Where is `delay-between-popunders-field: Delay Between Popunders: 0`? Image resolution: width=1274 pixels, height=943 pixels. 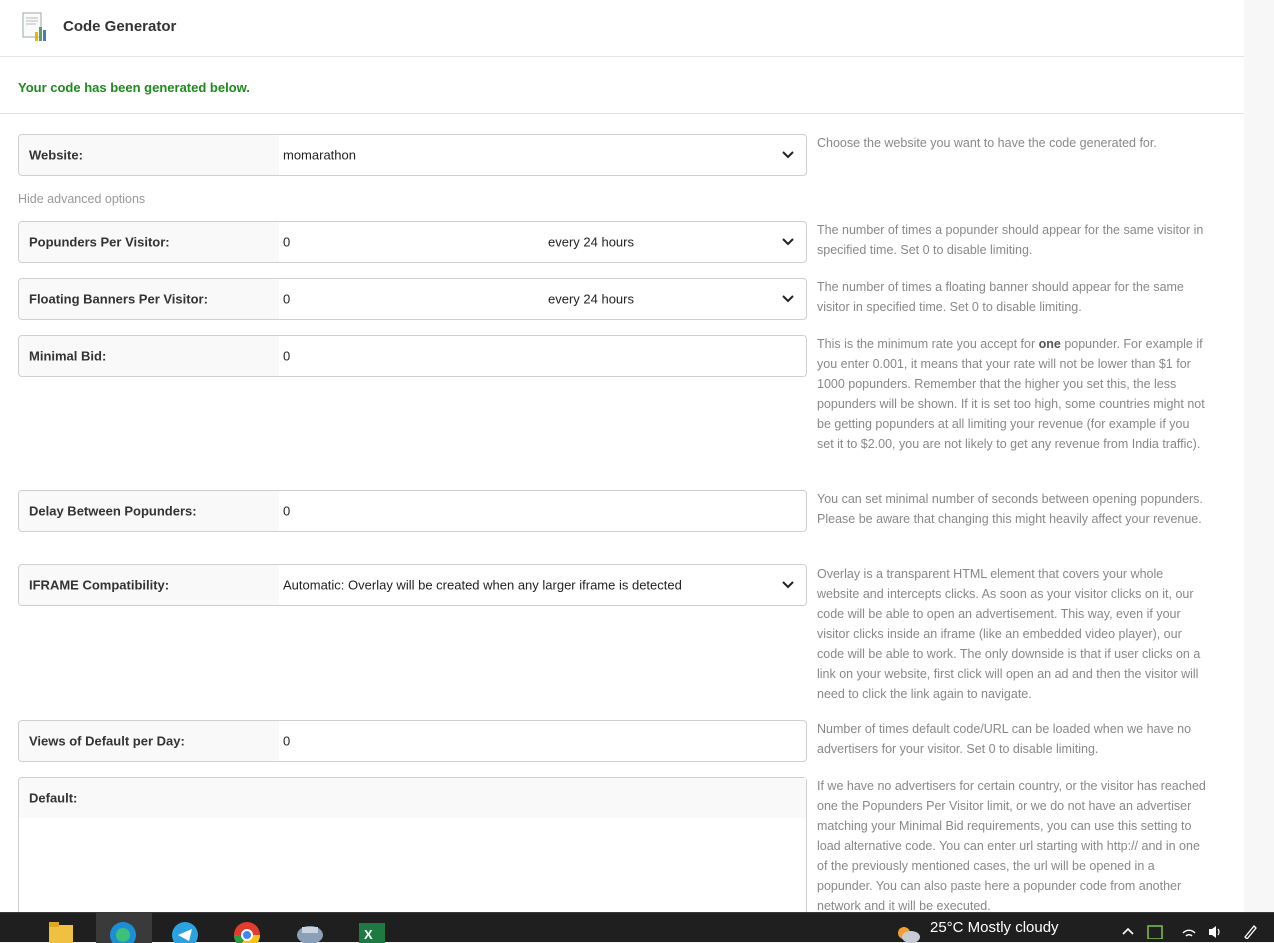 delay-between-popunders-field: Delay Between Popunders: 0 is located at coordinates (412, 511).